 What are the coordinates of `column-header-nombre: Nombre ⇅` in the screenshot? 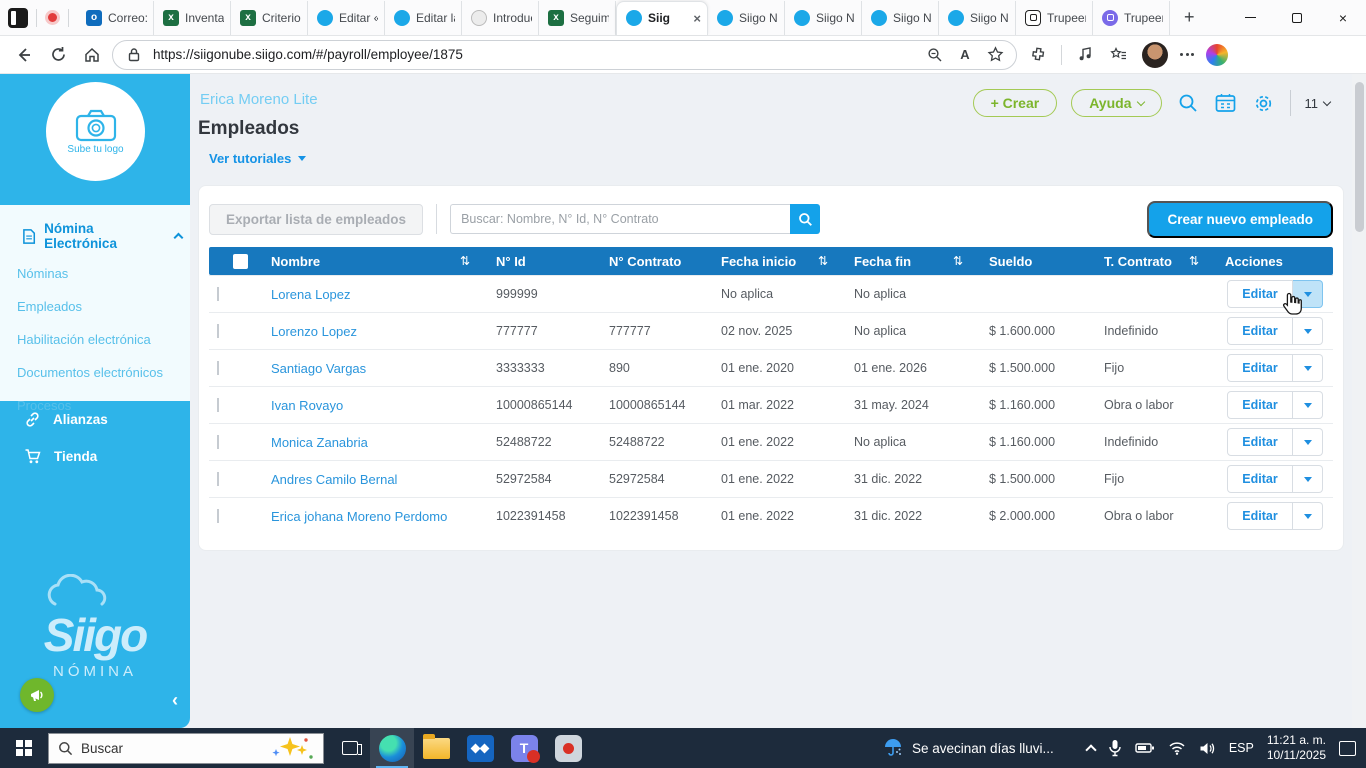 It's located at (375, 261).